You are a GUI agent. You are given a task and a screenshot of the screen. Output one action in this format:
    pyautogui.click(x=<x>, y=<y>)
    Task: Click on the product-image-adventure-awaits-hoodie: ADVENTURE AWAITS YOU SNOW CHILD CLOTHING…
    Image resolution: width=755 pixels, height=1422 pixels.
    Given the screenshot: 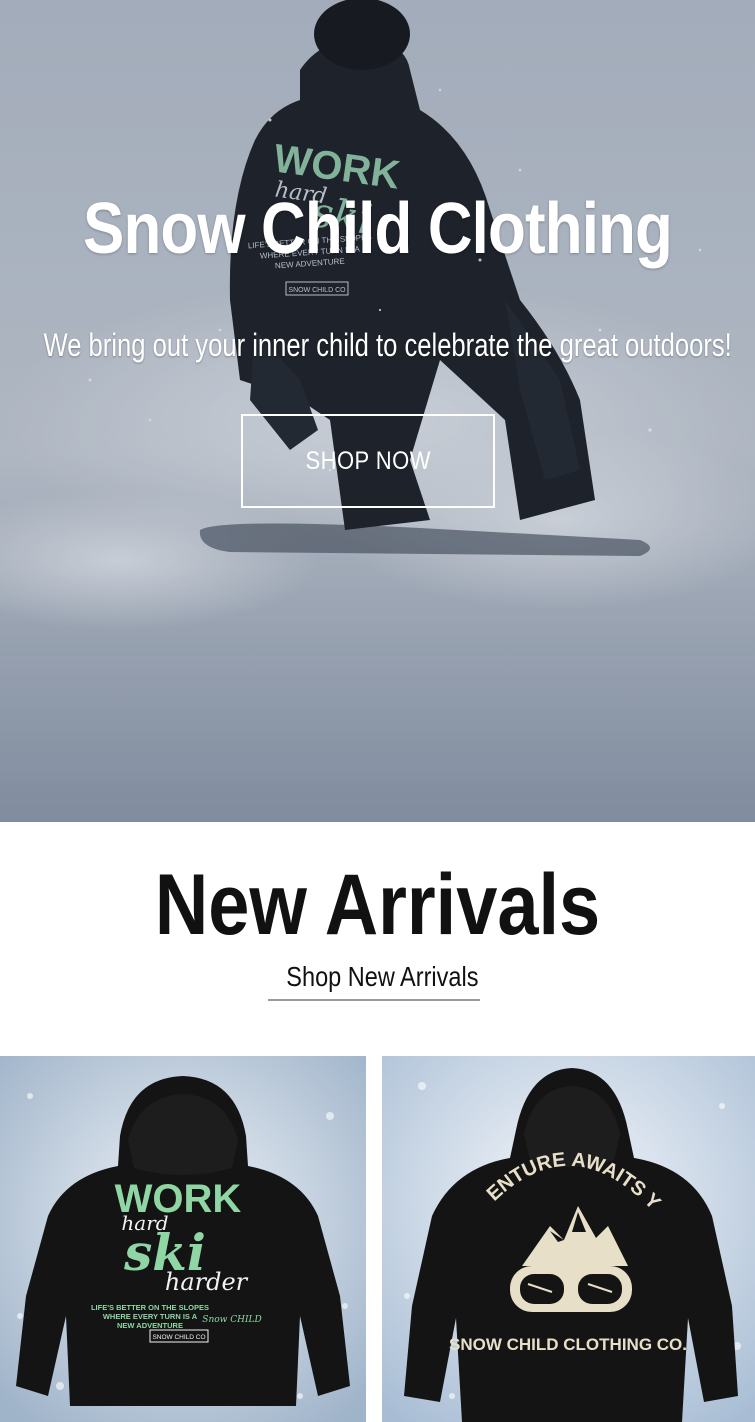 What is the action you would take?
    pyautogui.click(x=568, y=1239)
    